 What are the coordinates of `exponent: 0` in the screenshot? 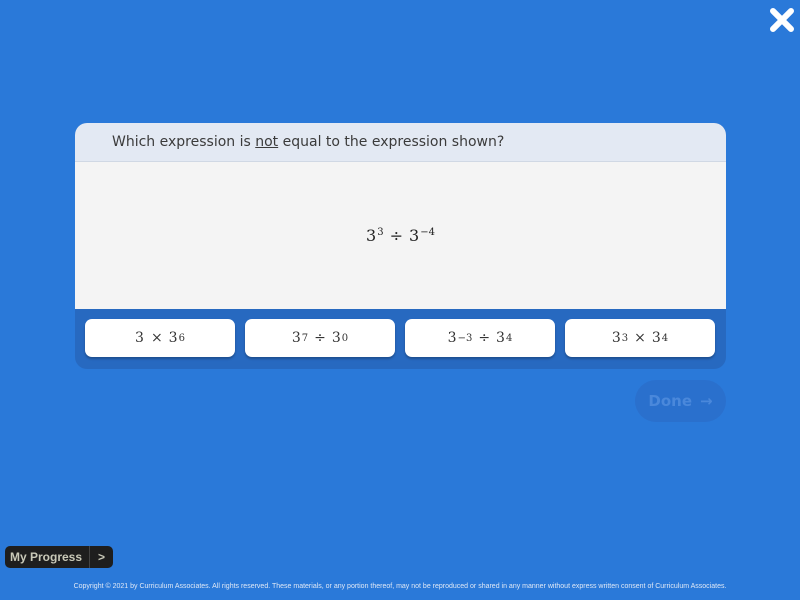 It's located at (345, 338).